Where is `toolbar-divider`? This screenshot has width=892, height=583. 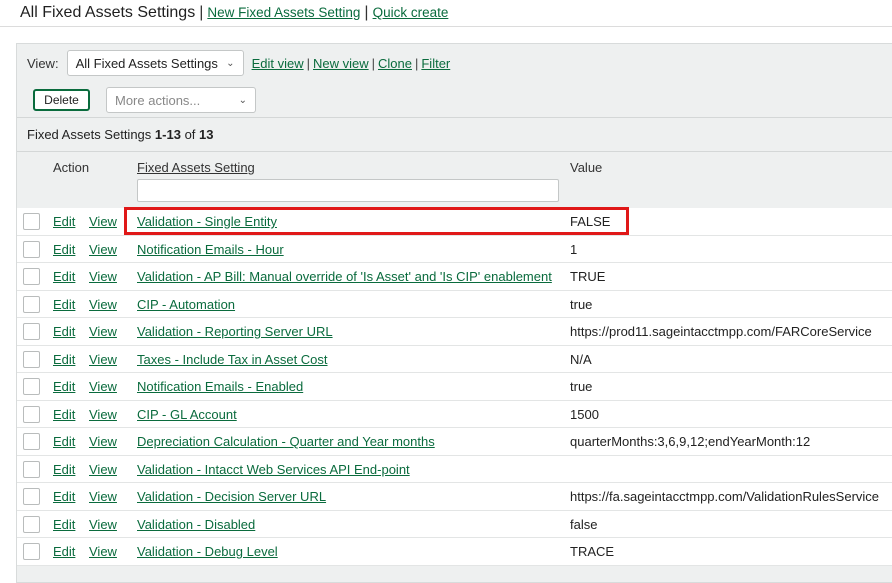
toolbar-divider is located at coordinates (454, 117).